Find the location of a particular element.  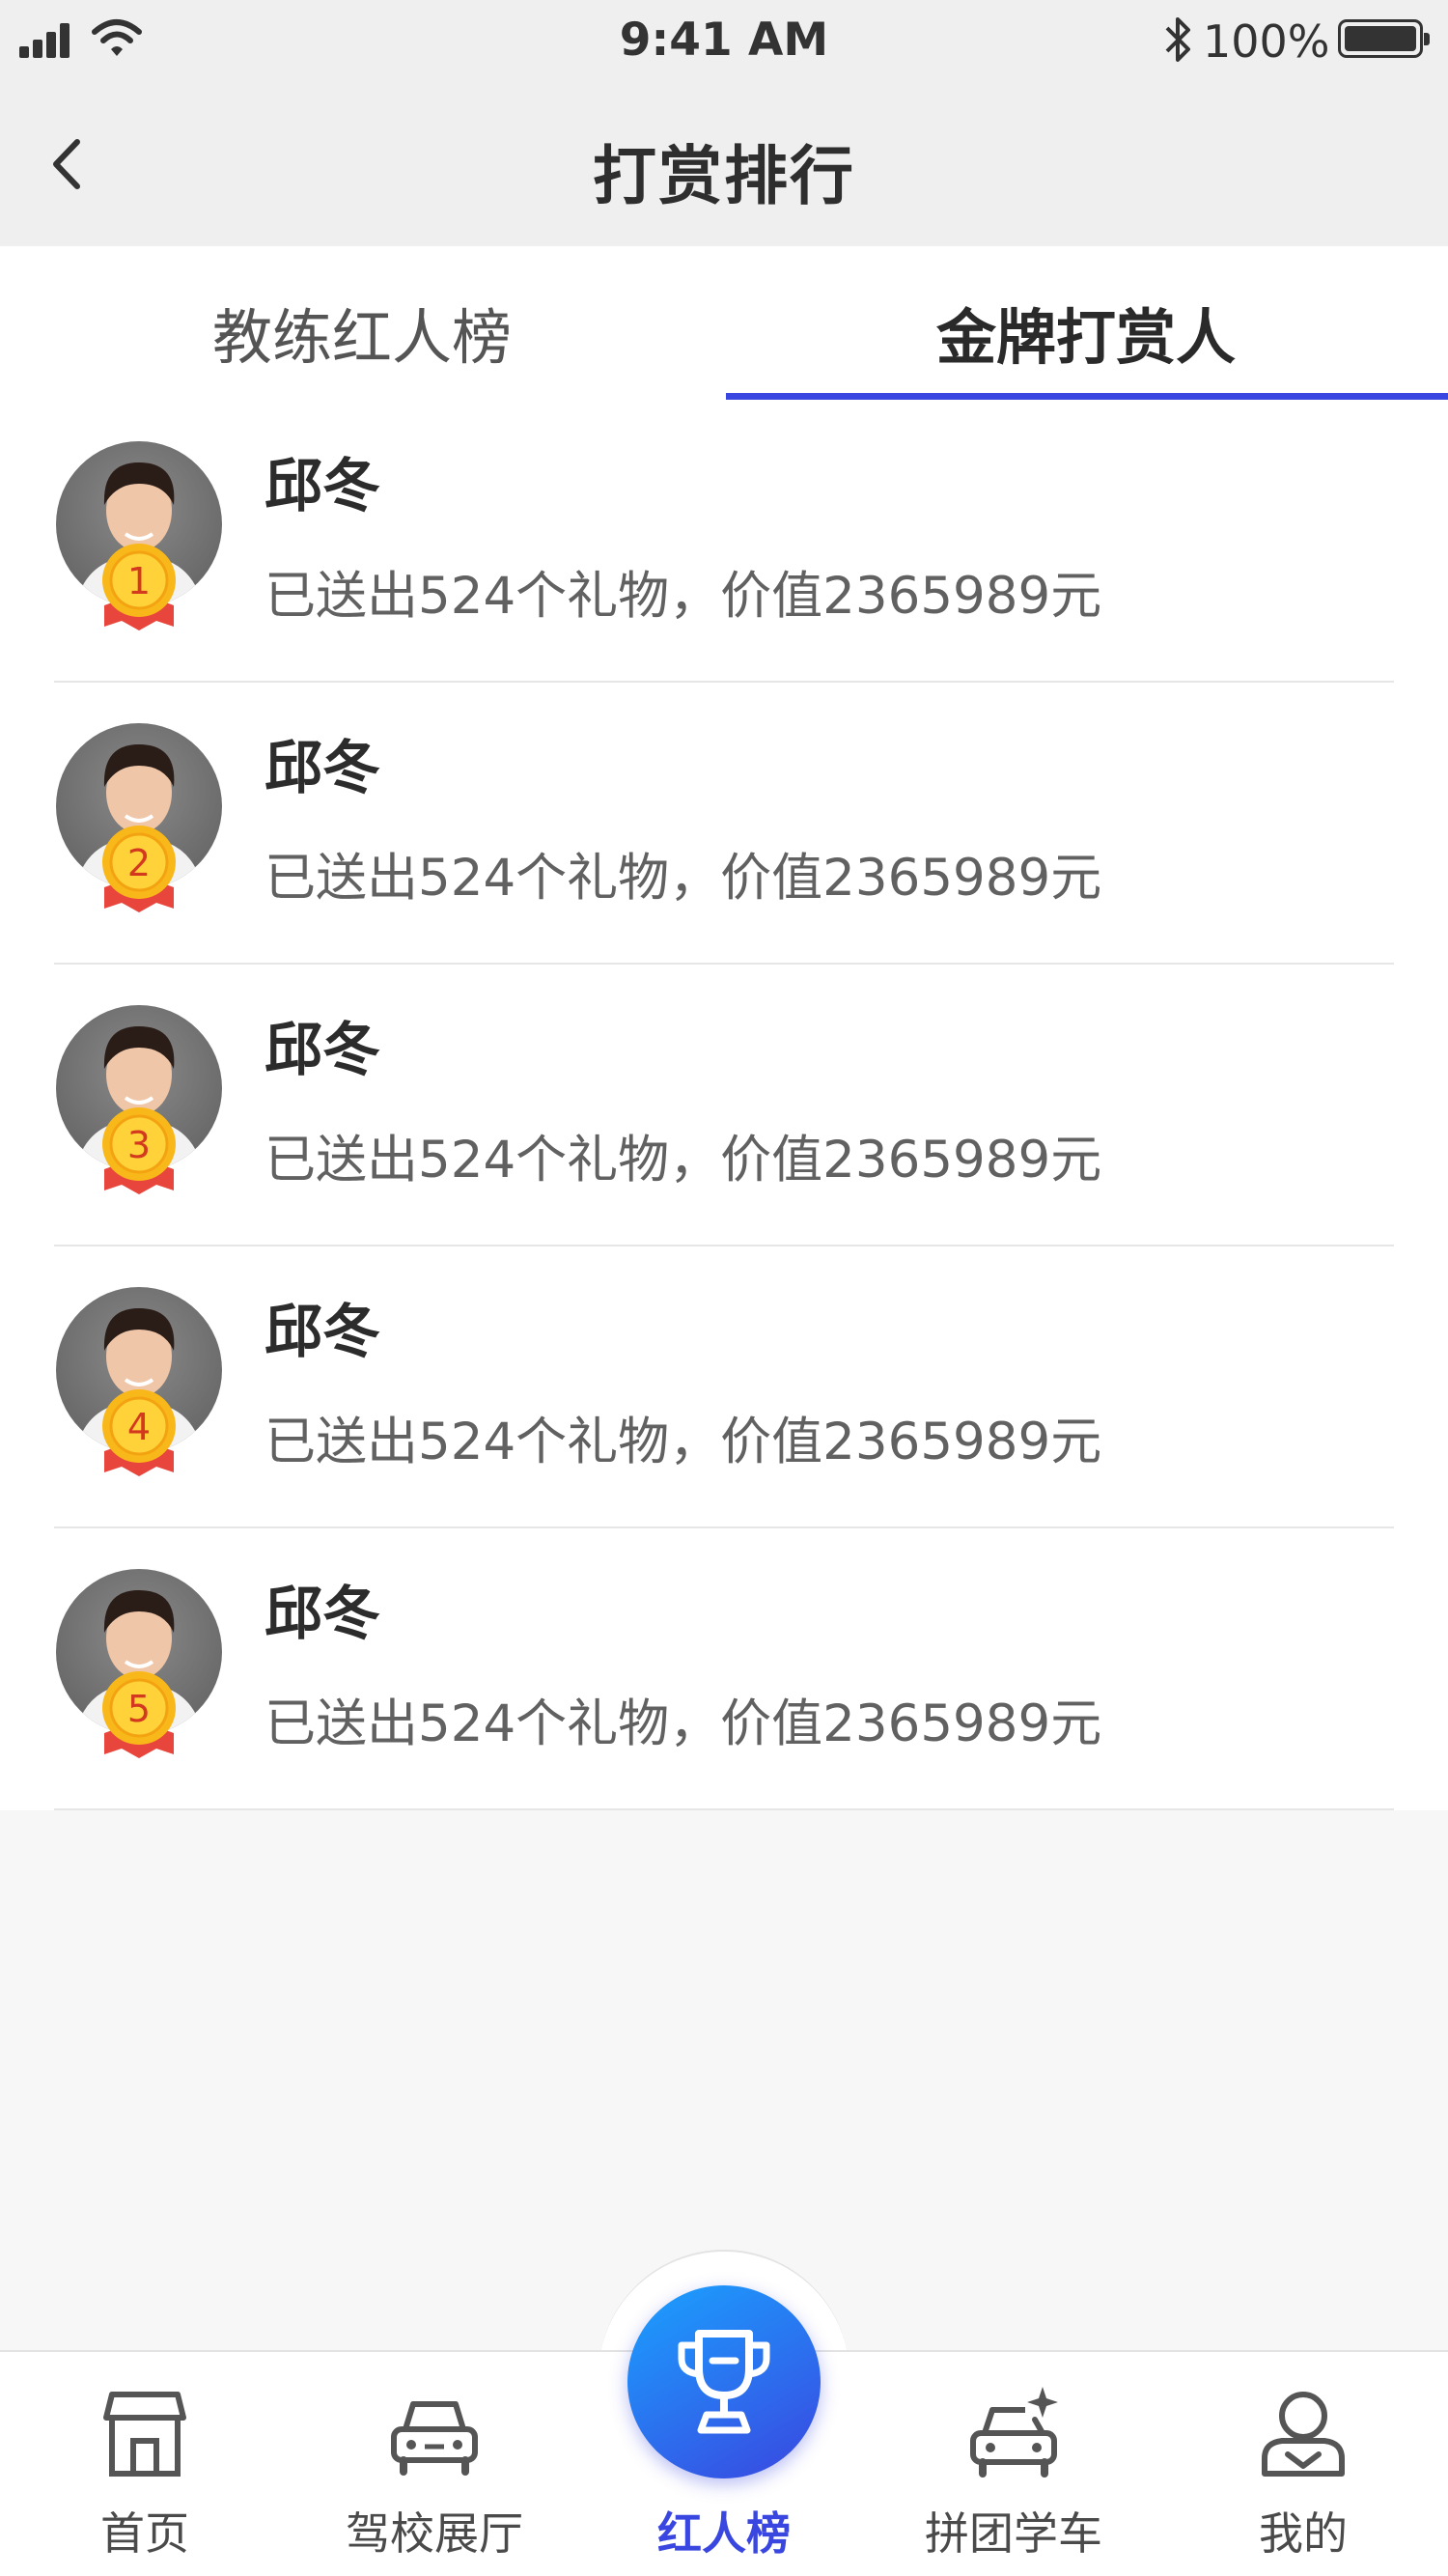

nav-bar: 打赏排行 is located at coordinates (724, 164).